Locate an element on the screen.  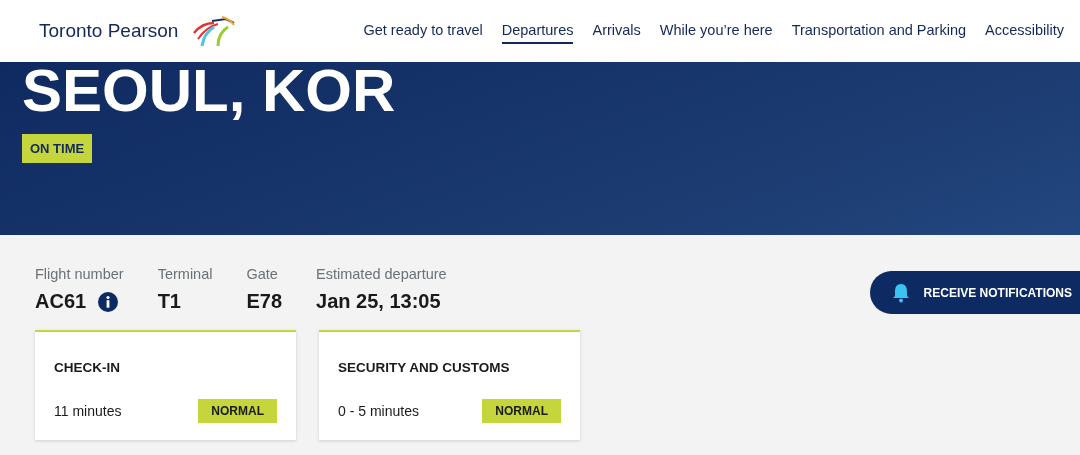
detail-value: T1 is located at coordinates (169, 301).